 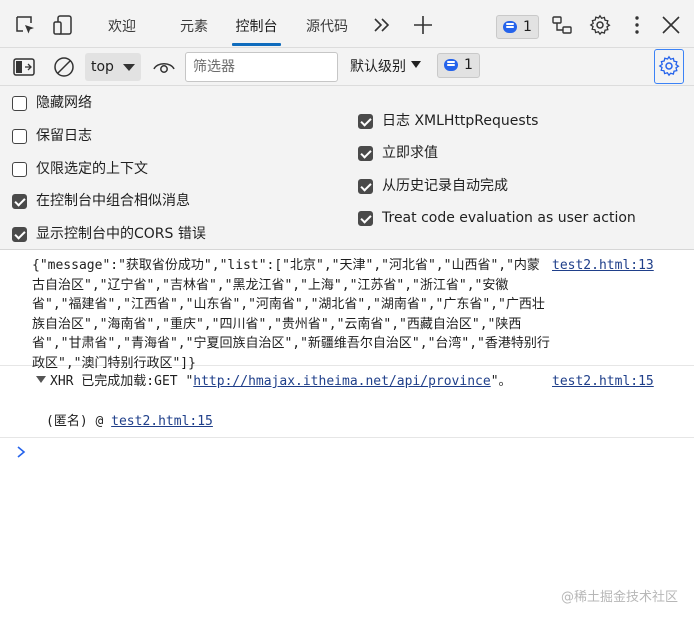 I want to click on tab-sources: 源代码, so click(x=327, y=24).